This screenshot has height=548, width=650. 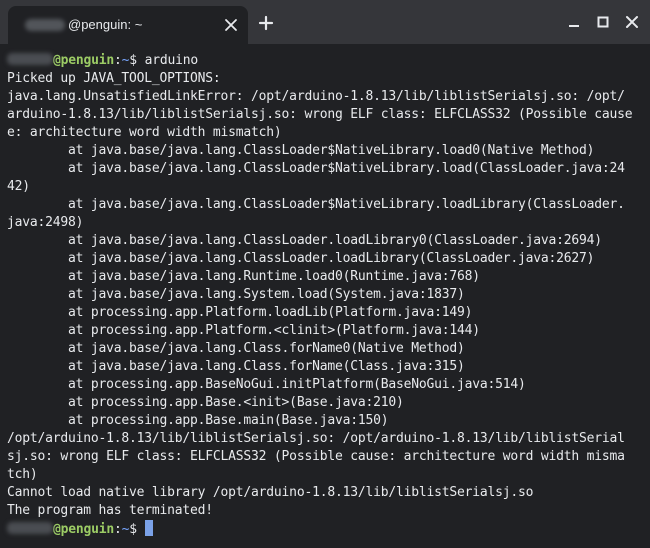 I want to click on terminal-tab: @penguin: ~, so click(x=128, y=25).